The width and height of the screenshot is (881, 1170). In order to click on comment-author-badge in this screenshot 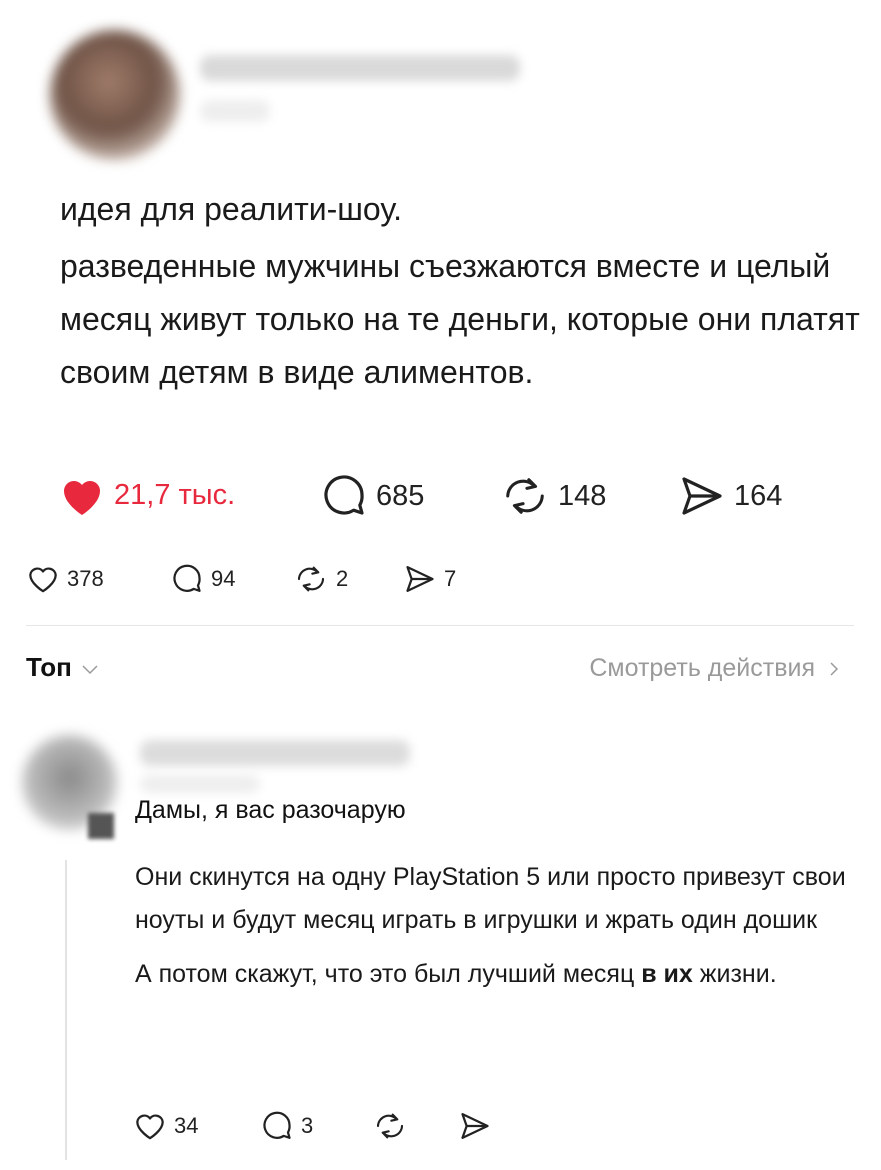, I will do `click(101, 826)`.